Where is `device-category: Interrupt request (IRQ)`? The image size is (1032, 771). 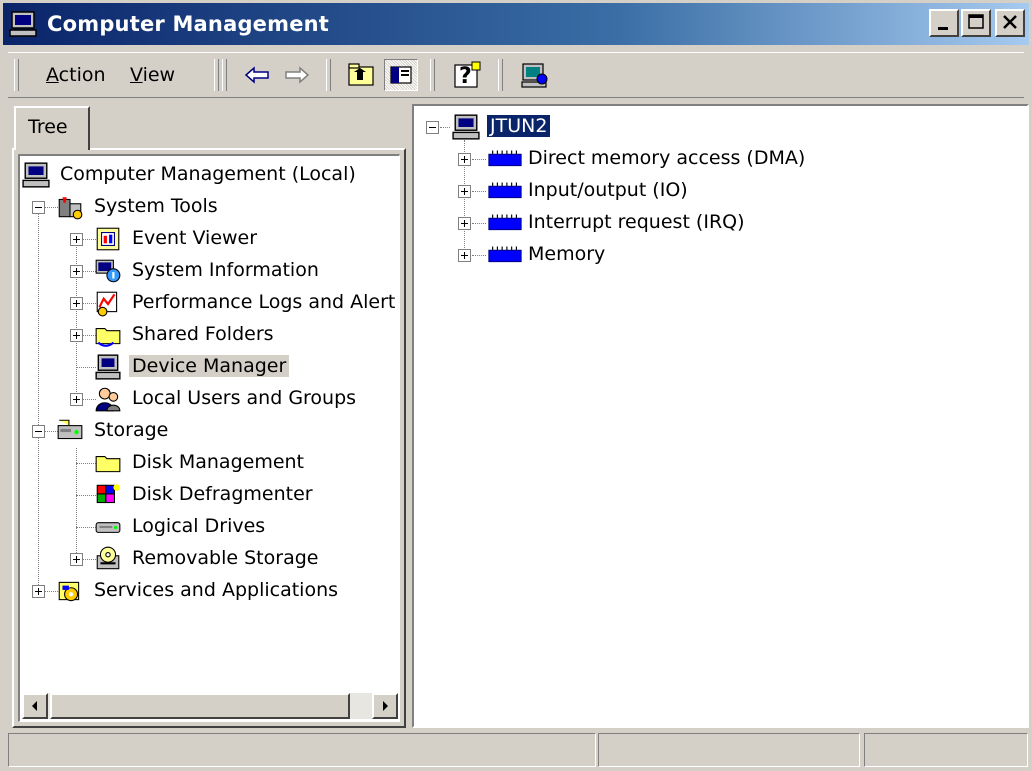 device-category: Interrupt request (IRQ) is located at coordinates (714, 223).